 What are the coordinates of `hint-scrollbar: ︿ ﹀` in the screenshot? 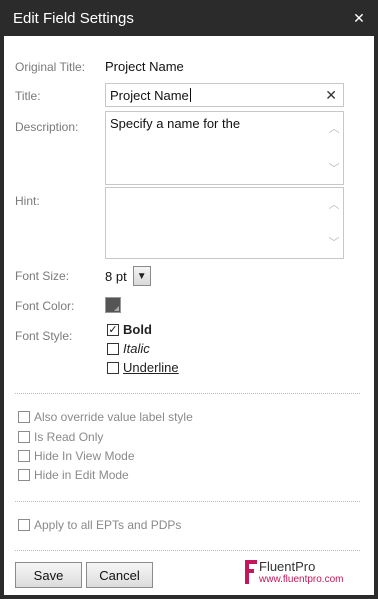 It's located at (334, 223).